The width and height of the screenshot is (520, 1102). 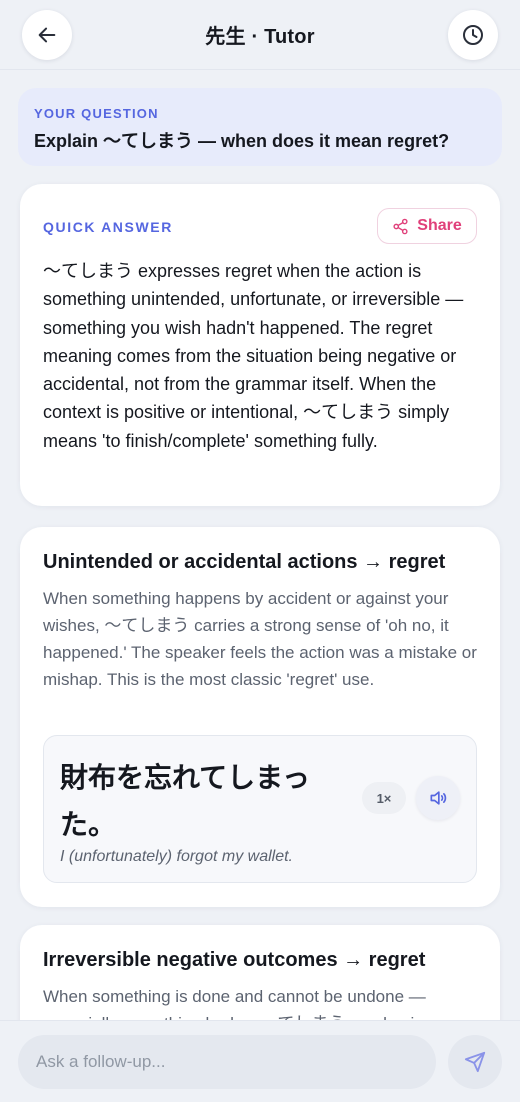 What do you see at coordinates (234, 960) in the screenshot?
I see `section-title: Irreversible negative outcomes → regret` at bounding box center [234, 960].